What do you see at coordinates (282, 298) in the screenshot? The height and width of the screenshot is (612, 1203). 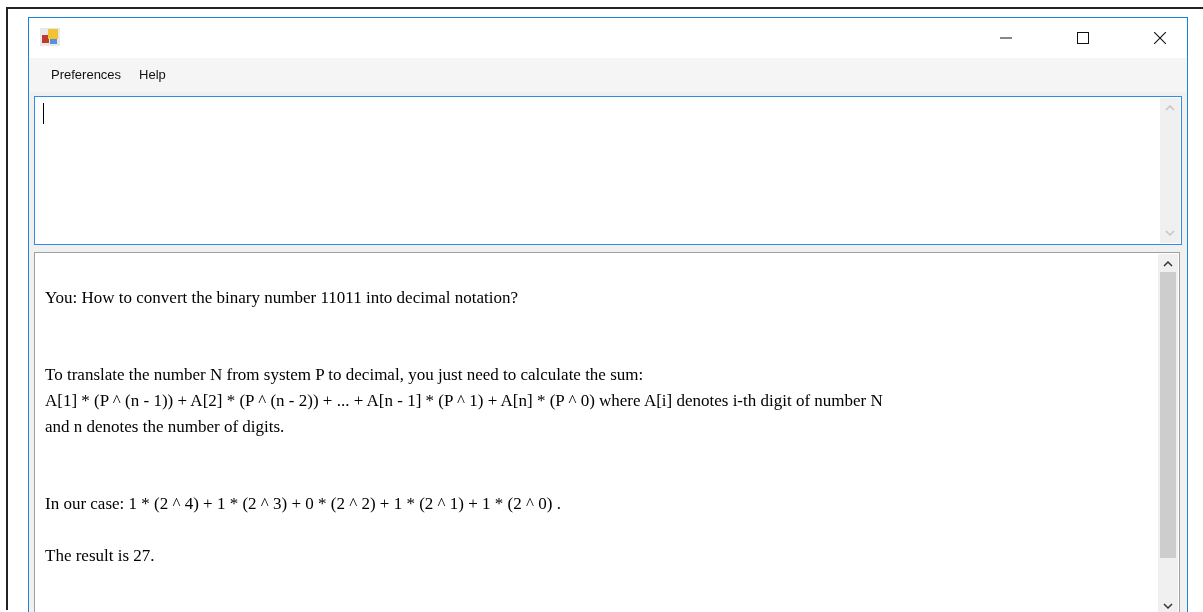 I see `text-line: You: How to convert the binary number 11011 into decimal notation?` at bounding box center [282, 298].